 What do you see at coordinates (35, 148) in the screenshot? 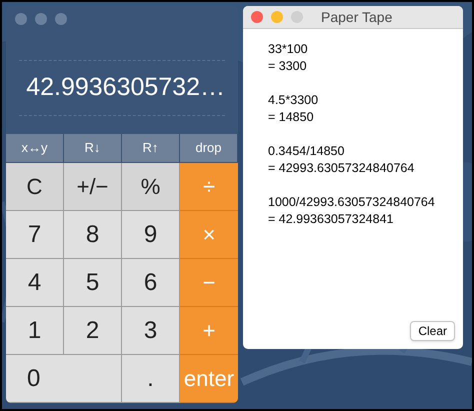
I see `calculator-key: x↔y` at bounding box center [35, 148].